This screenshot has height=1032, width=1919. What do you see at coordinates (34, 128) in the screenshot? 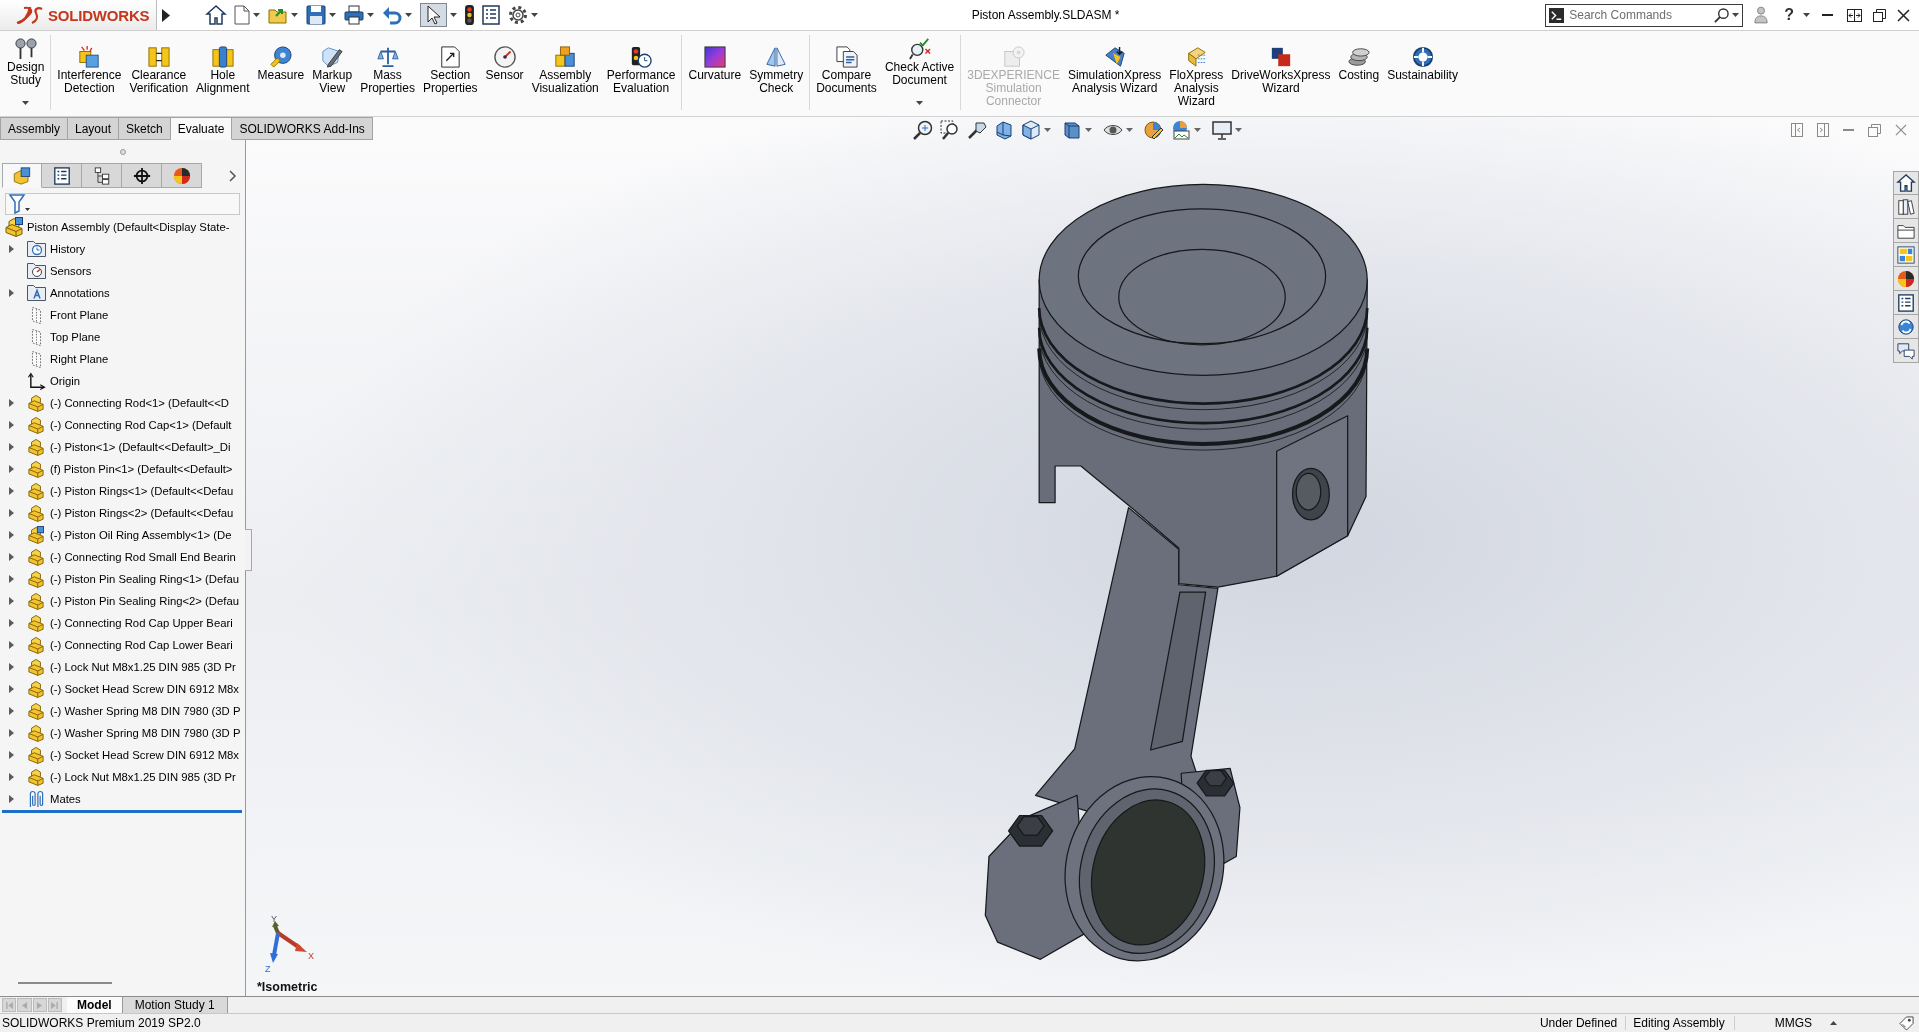
I see `command-tab: Assembly` at bounding box center [34, 128].